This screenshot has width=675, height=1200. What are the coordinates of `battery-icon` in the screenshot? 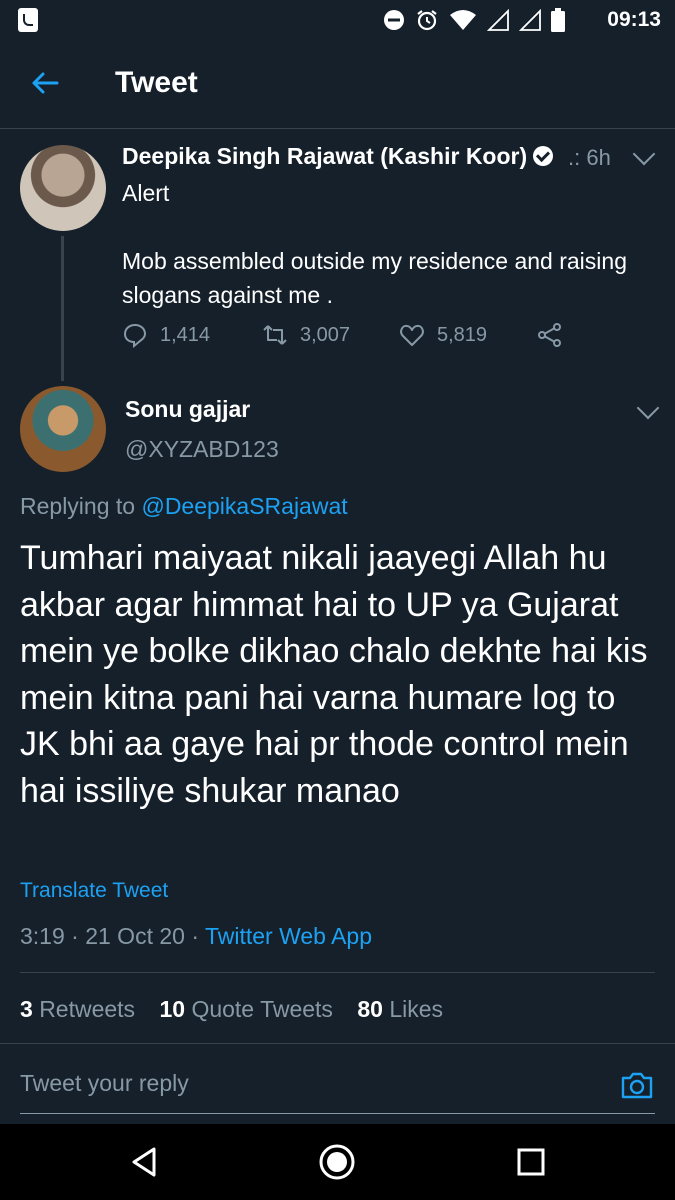 It's located at (558, 20).